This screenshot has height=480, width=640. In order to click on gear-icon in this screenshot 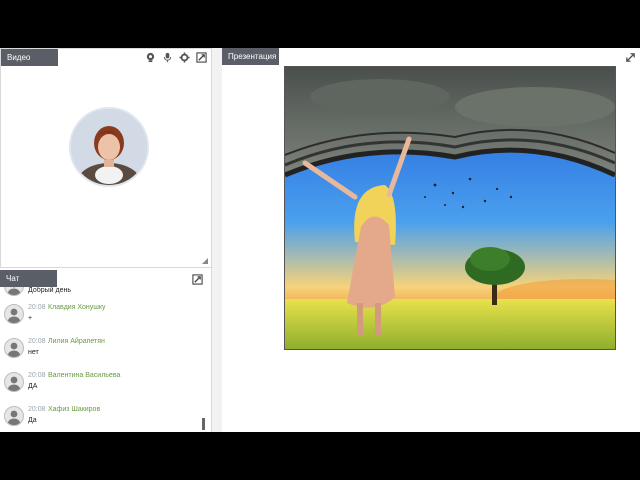, I will do `click(184, 57)`.